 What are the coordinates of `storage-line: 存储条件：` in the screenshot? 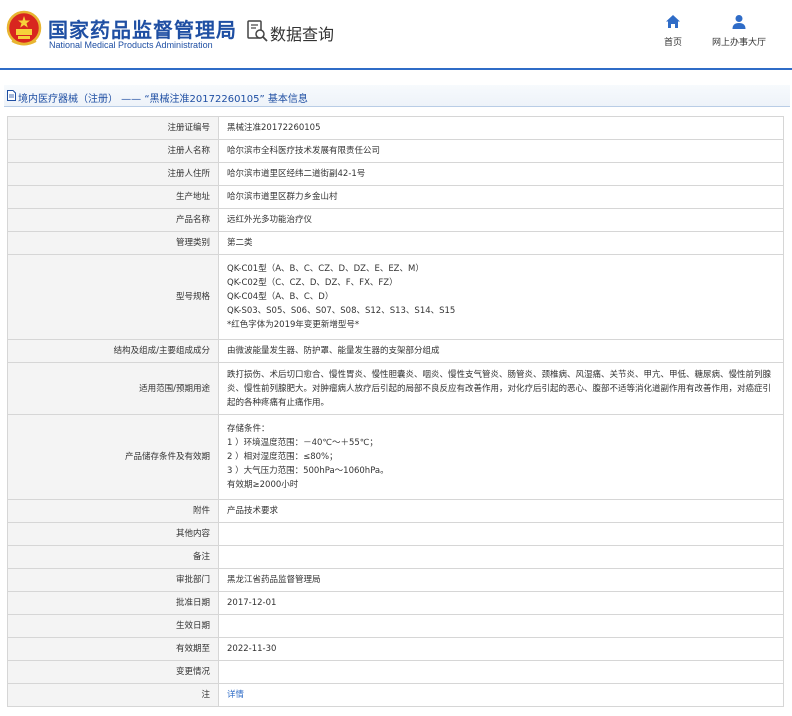 It's located at (248, 429).